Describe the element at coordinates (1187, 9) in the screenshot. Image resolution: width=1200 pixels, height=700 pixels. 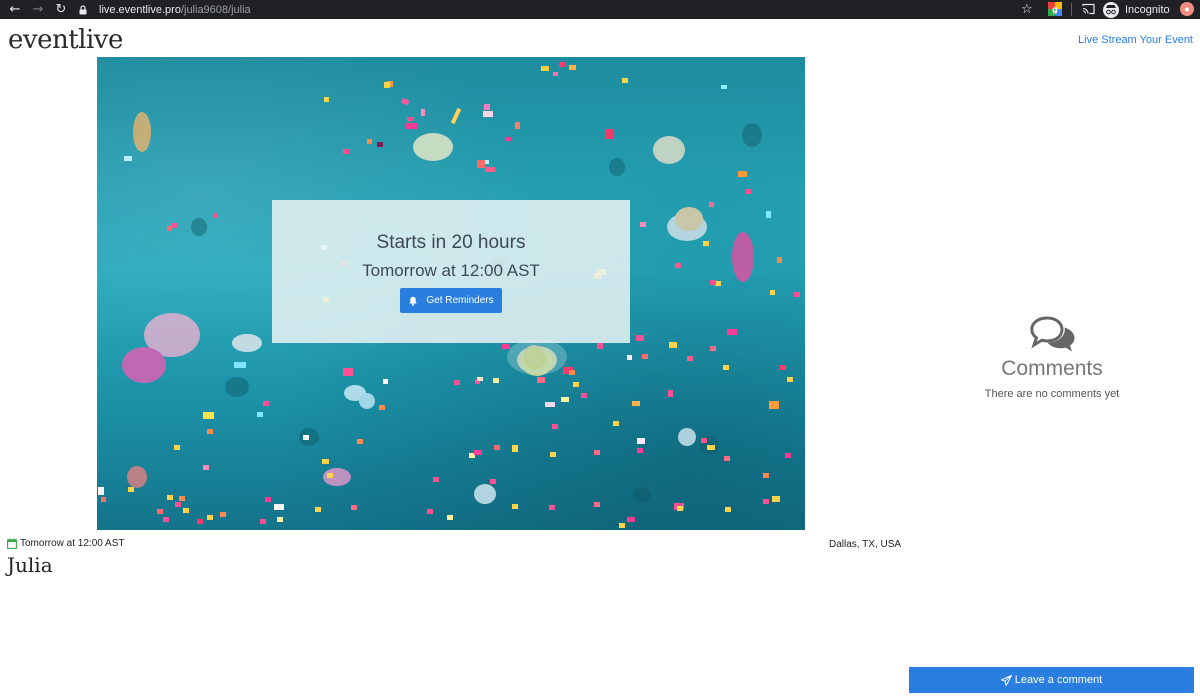
I see `profile-avatar: ●` at that location.